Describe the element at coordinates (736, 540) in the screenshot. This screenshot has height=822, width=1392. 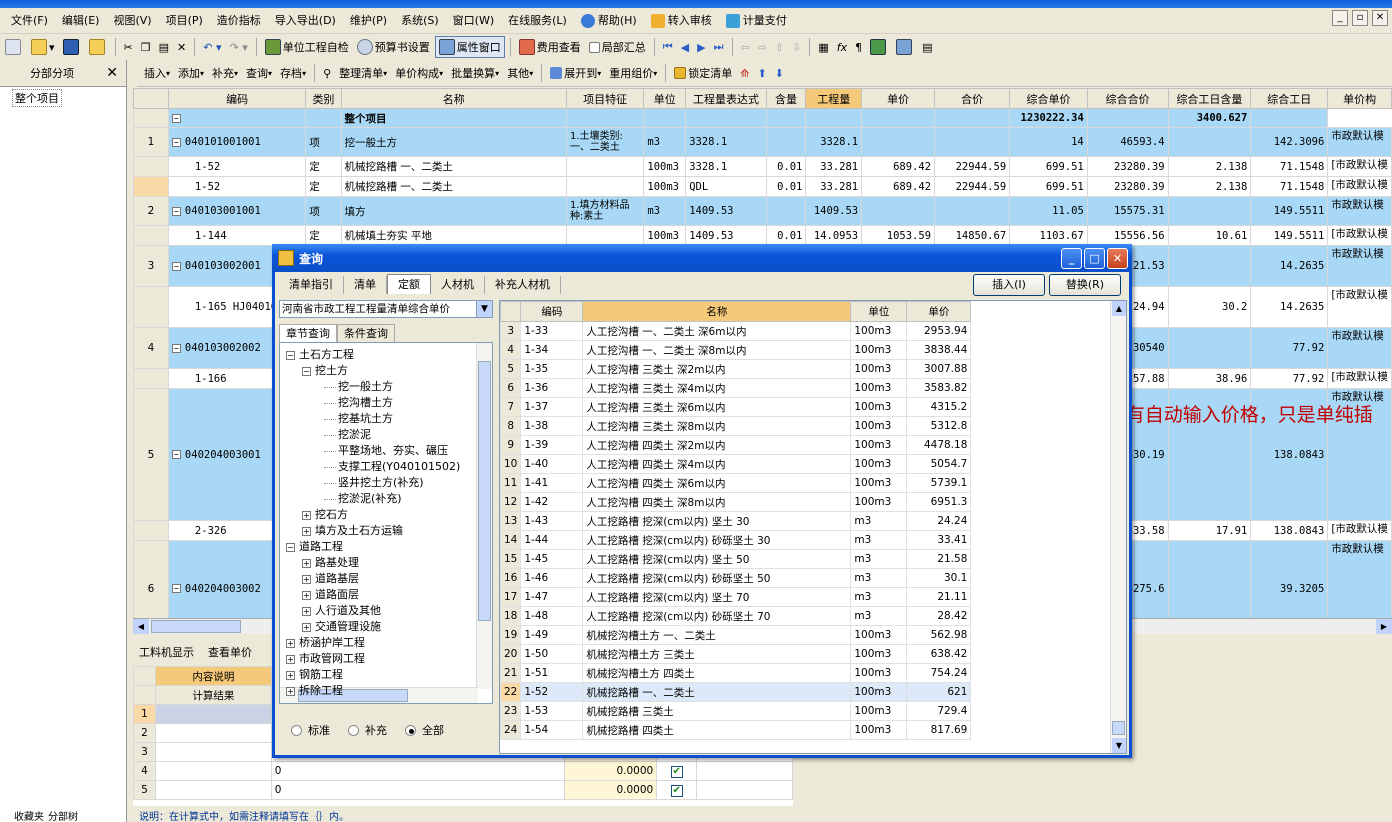
I see `quota-row: 14 1-44 人工挖路槽 挖深(cm以内) 砂砾坚土 30 m3 33.41` at that location.